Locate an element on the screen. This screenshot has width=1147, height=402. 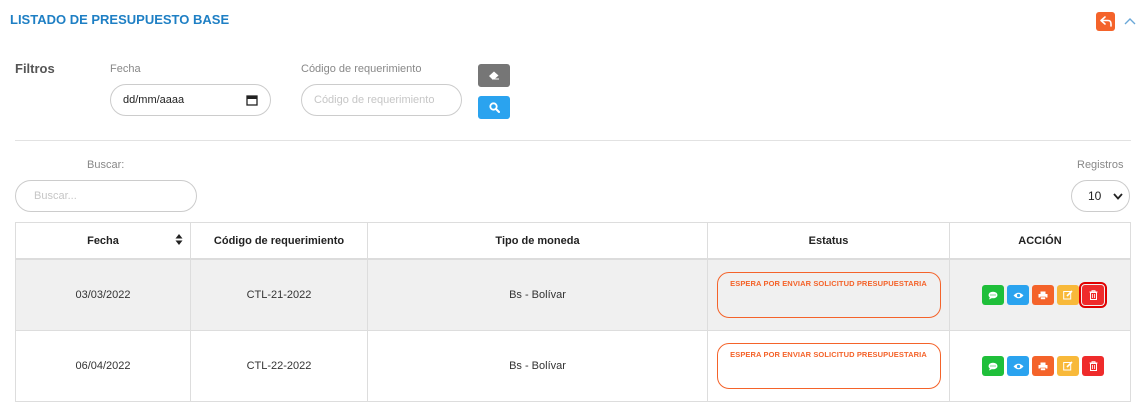
cell-codigo: CTL-21-2022 is located at coordinates (279, 294).